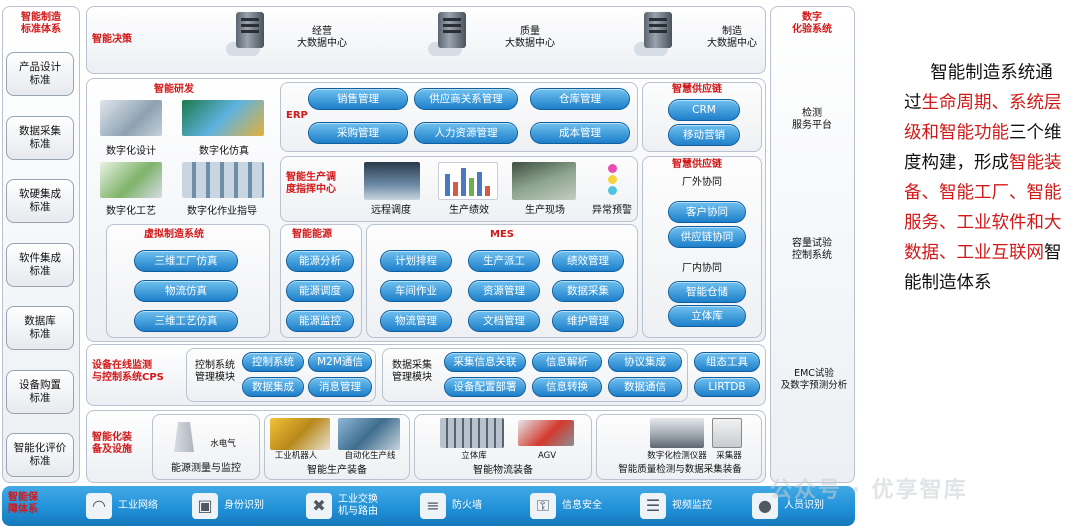 This screenshot has width=1080, height=529. Describe the element at coordinates (223, 118) in the screenshot. I see `simulation-image` at that location.